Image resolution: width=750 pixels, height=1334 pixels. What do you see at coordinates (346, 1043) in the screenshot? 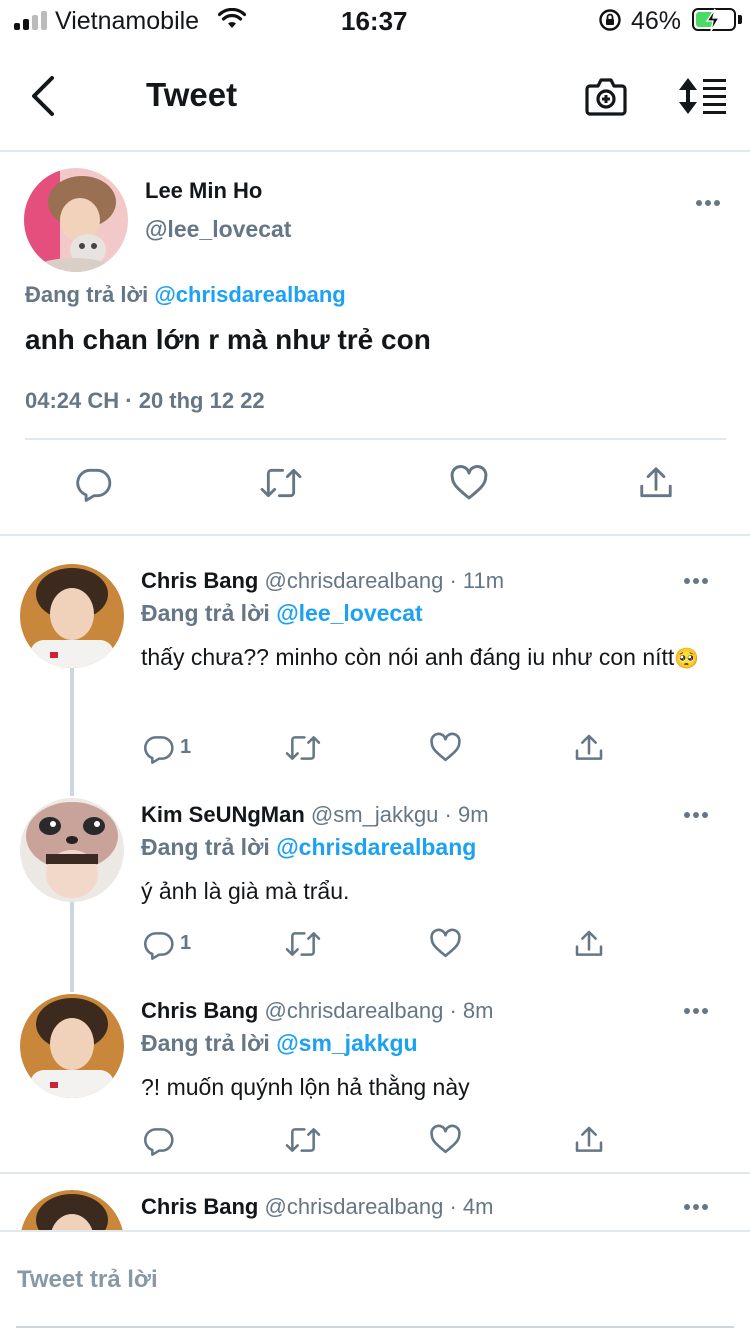
I see `mention-link: @sm_jakkgu` at bounding box center [346, 1043].